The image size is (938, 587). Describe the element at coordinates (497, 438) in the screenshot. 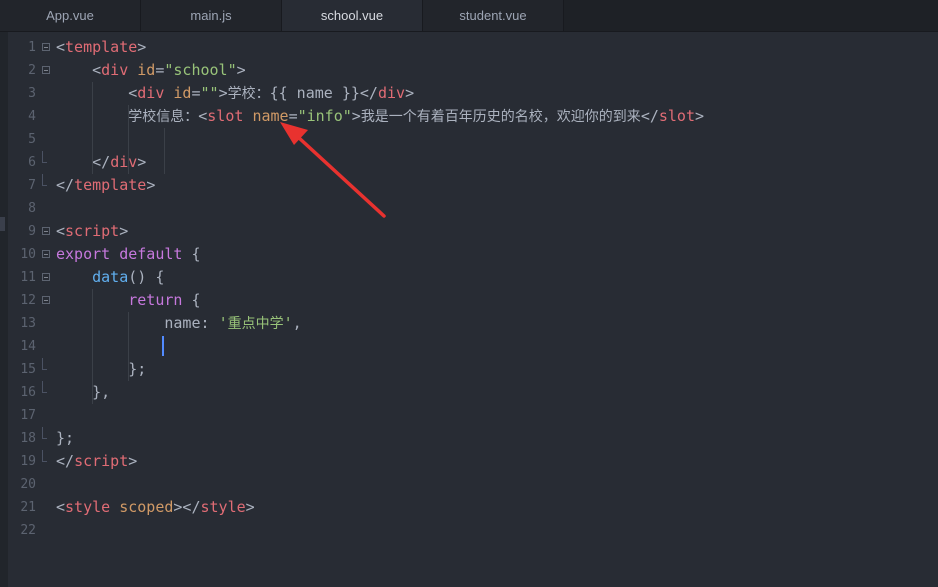

I see `code-line: };` at that location.